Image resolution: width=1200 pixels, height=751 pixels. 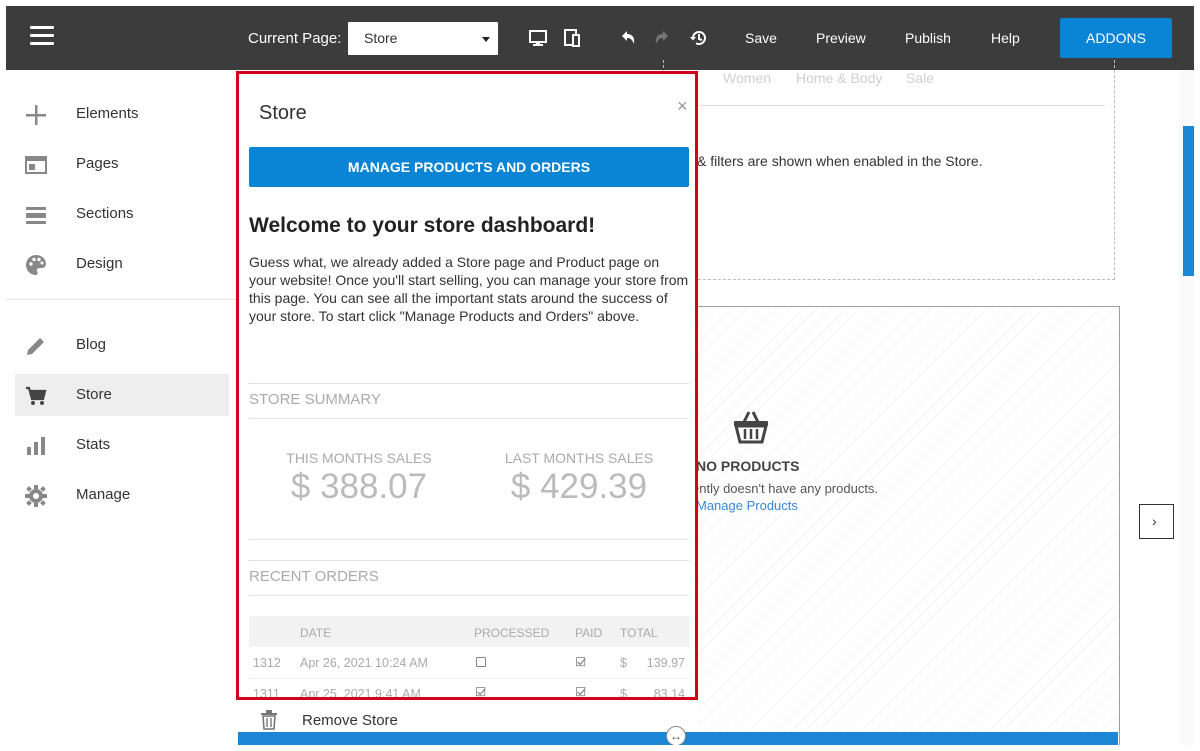 What do you see at coordinates (669, 693) in the screenshot?
I see `order-total: 83.14` at bounding box center [669, 693].